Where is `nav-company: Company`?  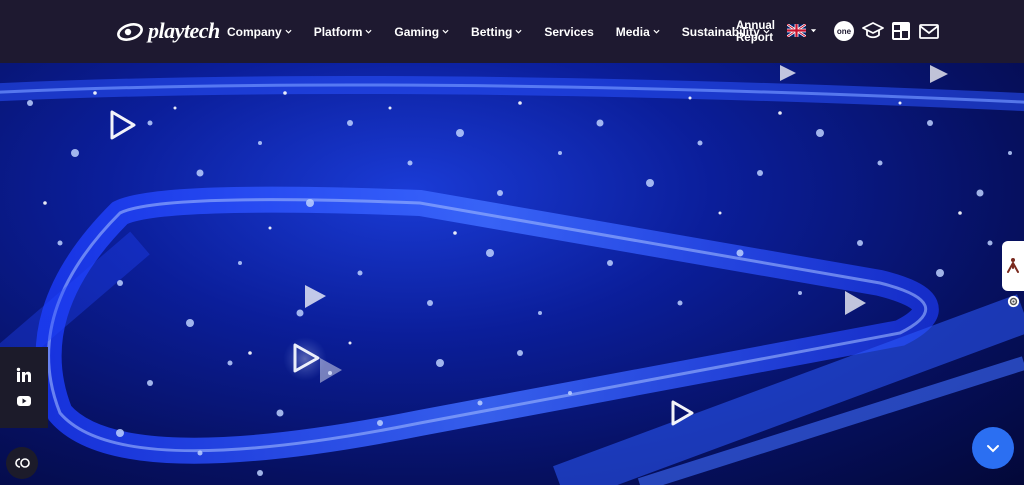 nav-company: Company is located at coordinates (259, 32).